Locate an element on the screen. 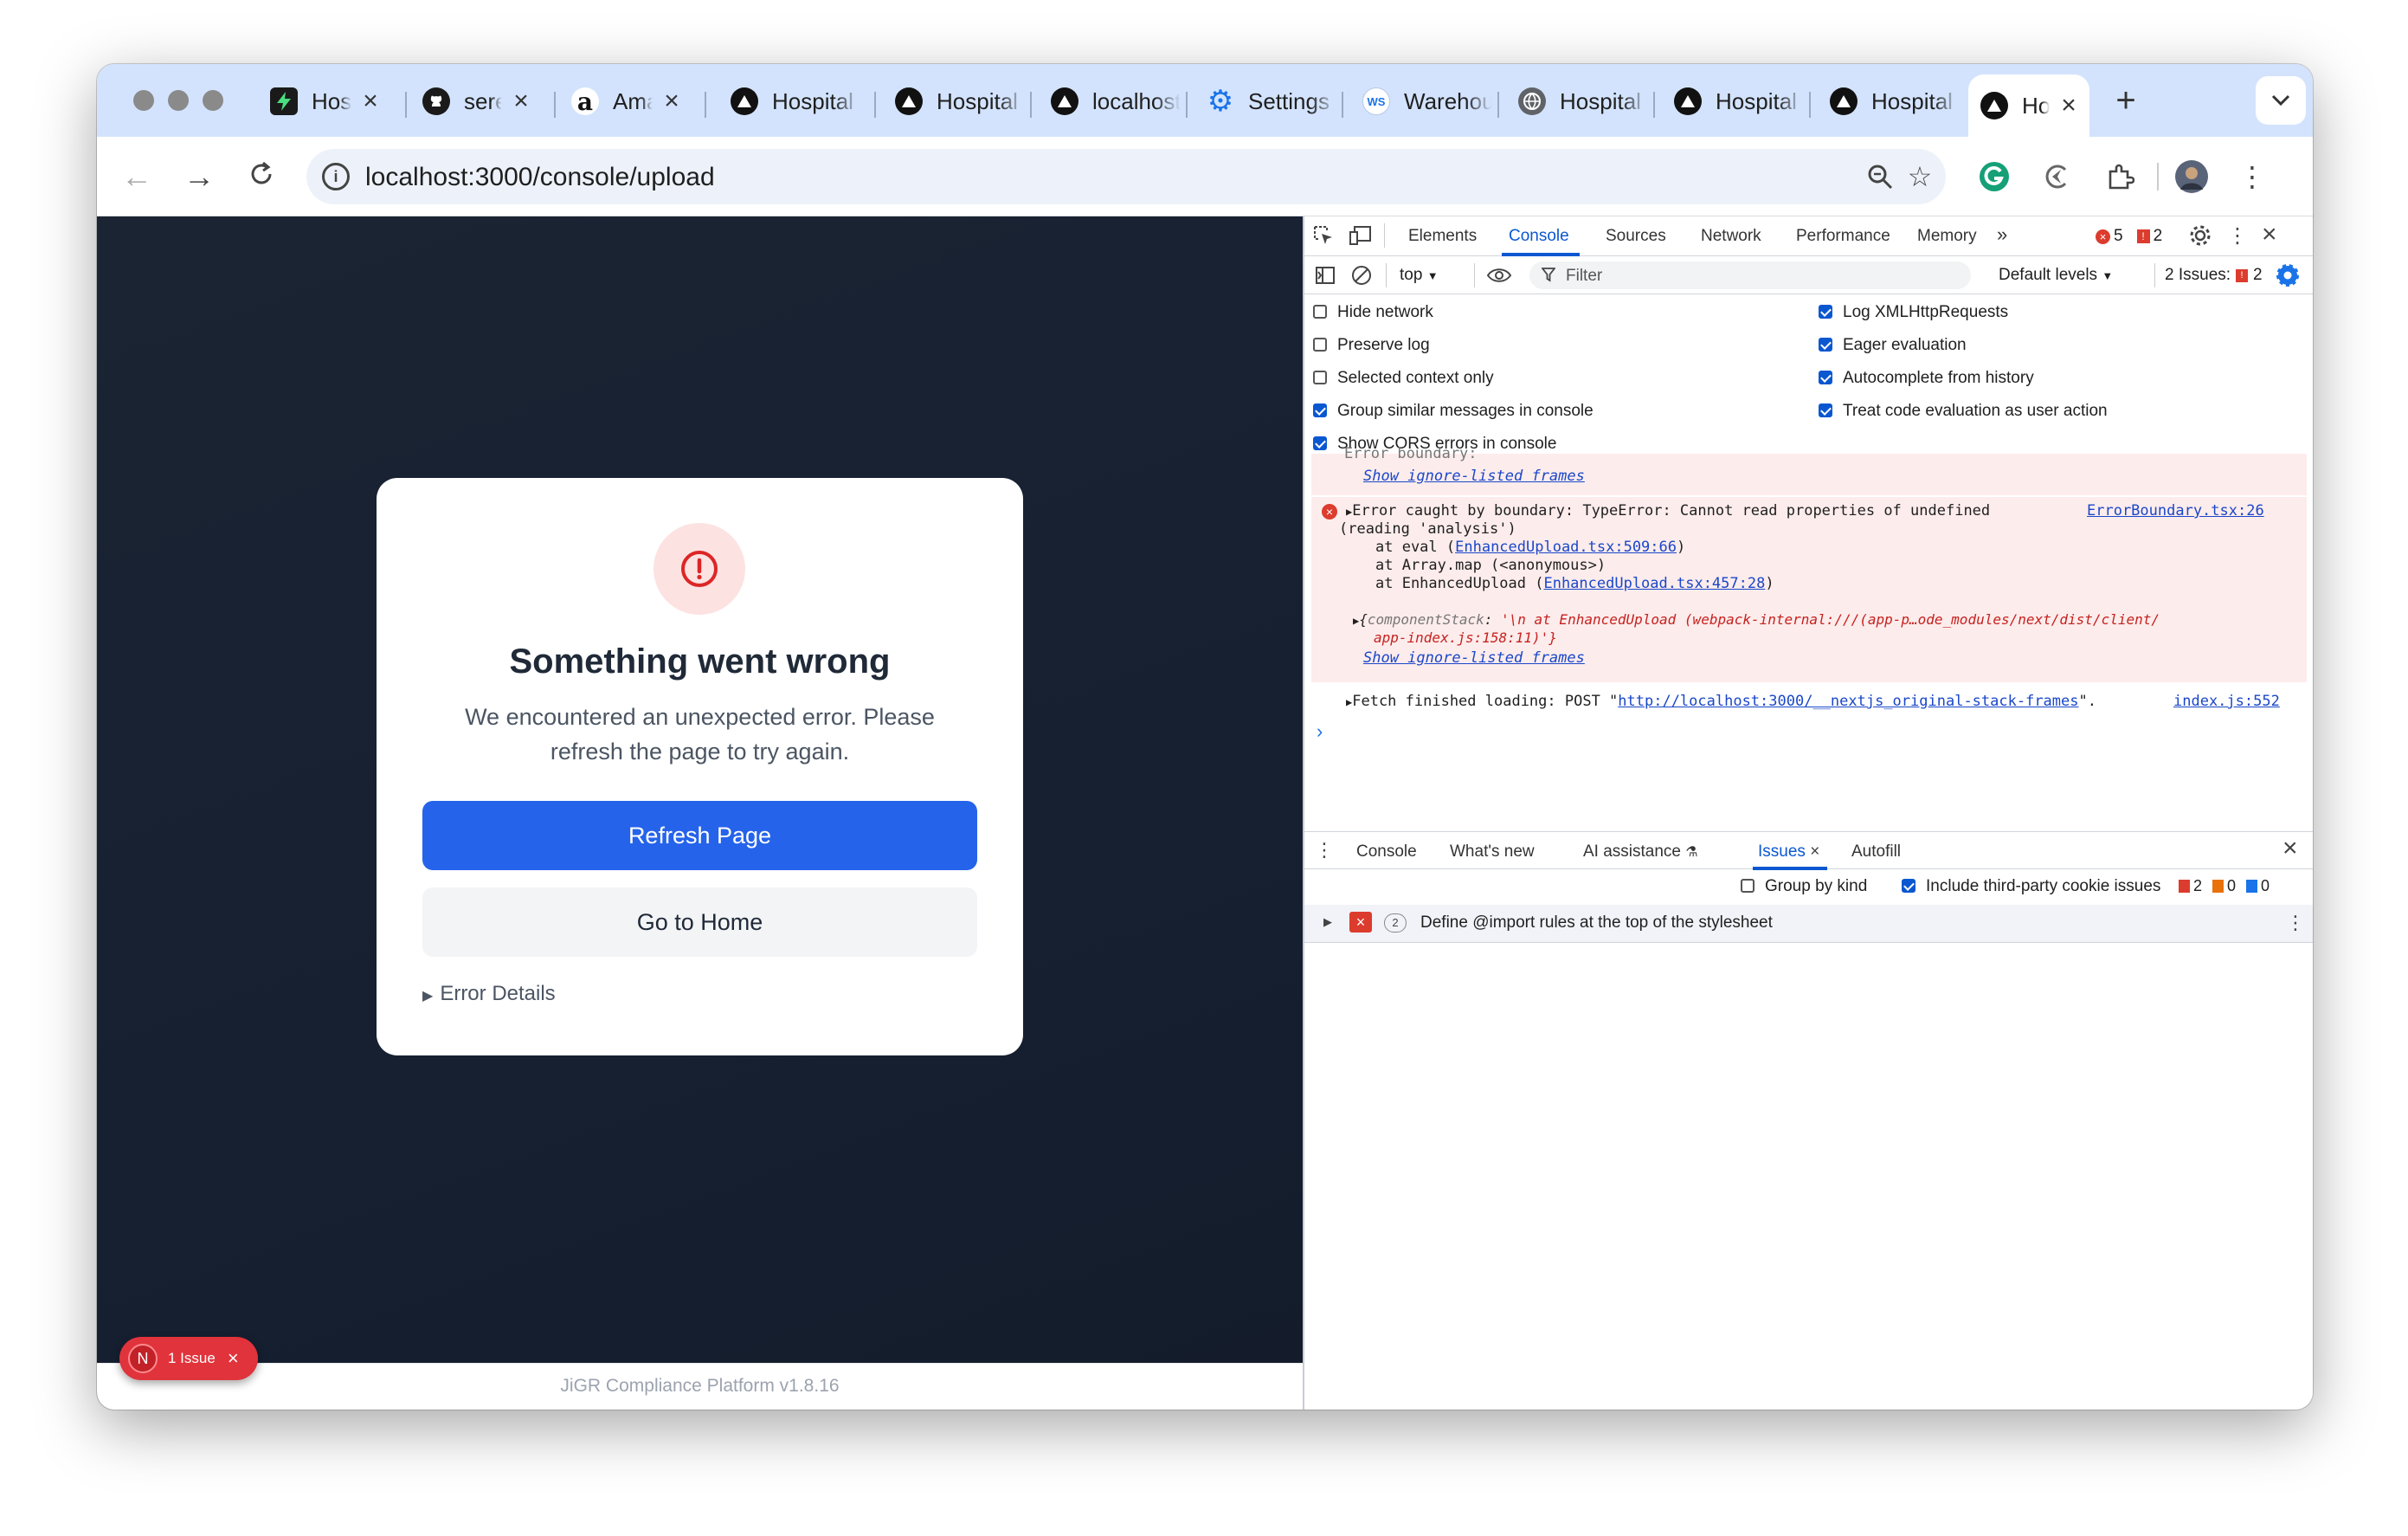  log-levels-select: Default levels ▼ is located at coordinates (2056, 275).